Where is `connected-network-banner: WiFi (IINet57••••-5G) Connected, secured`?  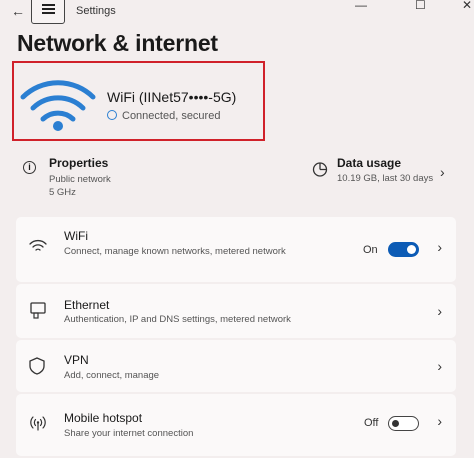 connected-network-banner: WiFi (IINet57••••-5G) Connected, secured is located at coordinates (138, 101).